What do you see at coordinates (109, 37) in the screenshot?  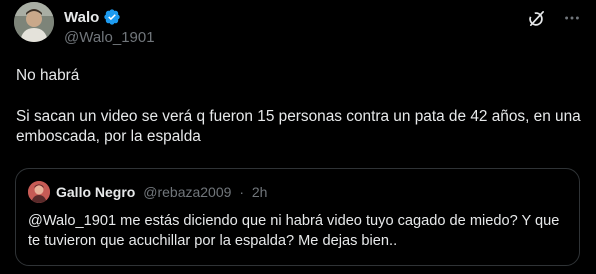 I see `author-handle: @Walo_1901` at bounding box center [109, 37].